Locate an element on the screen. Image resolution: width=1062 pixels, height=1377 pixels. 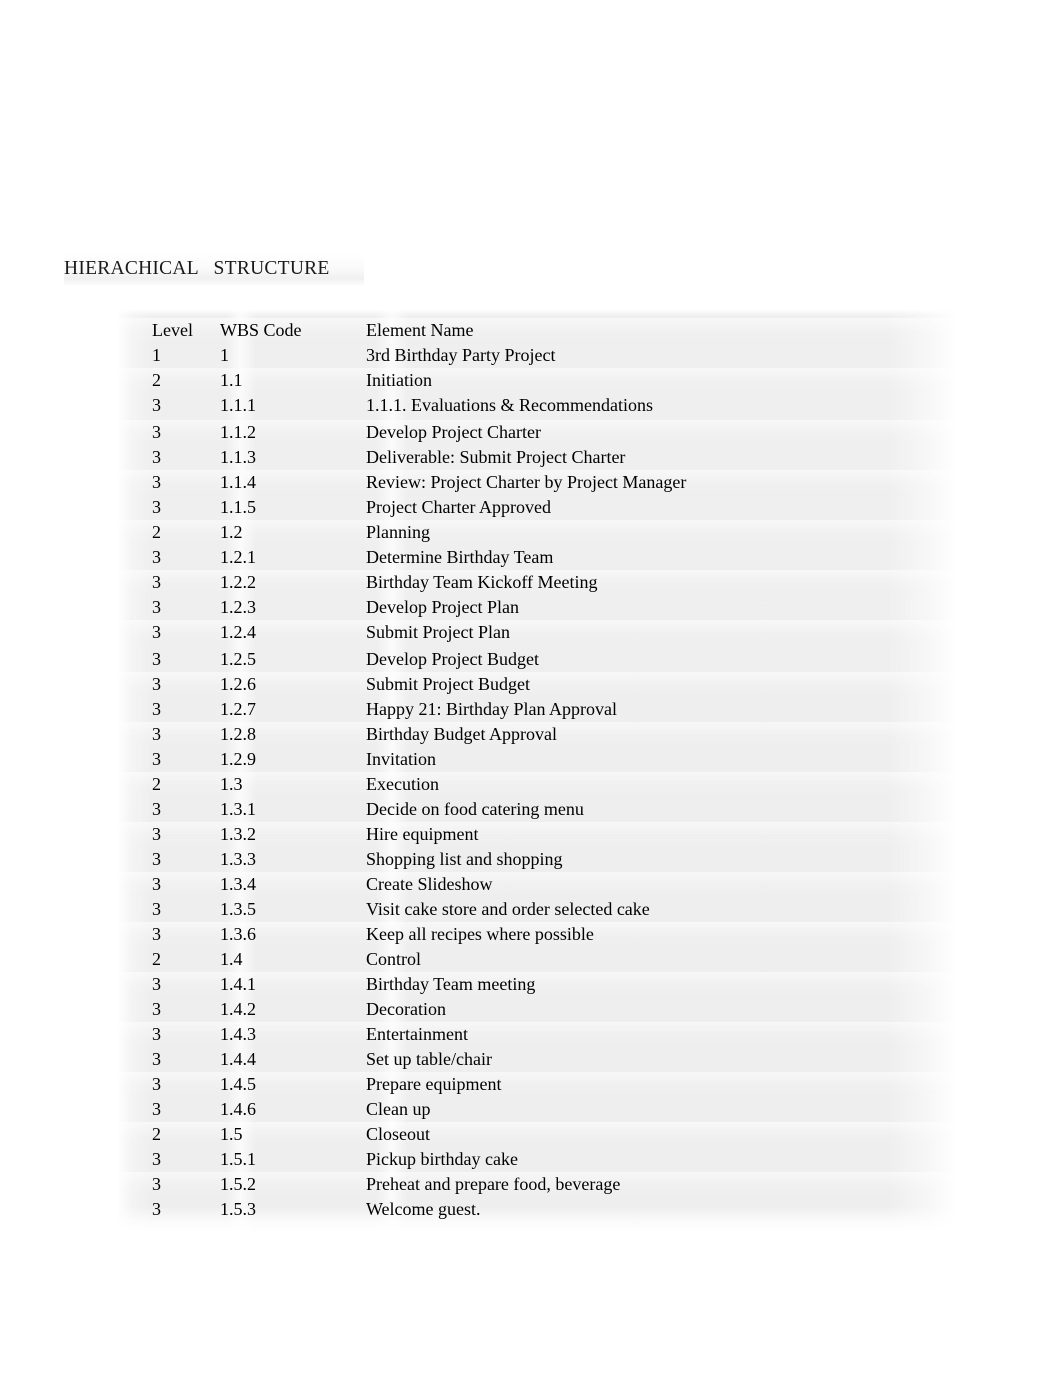
cell-wbs-code: 1.5.1 is located at coordinates (238, 1159).